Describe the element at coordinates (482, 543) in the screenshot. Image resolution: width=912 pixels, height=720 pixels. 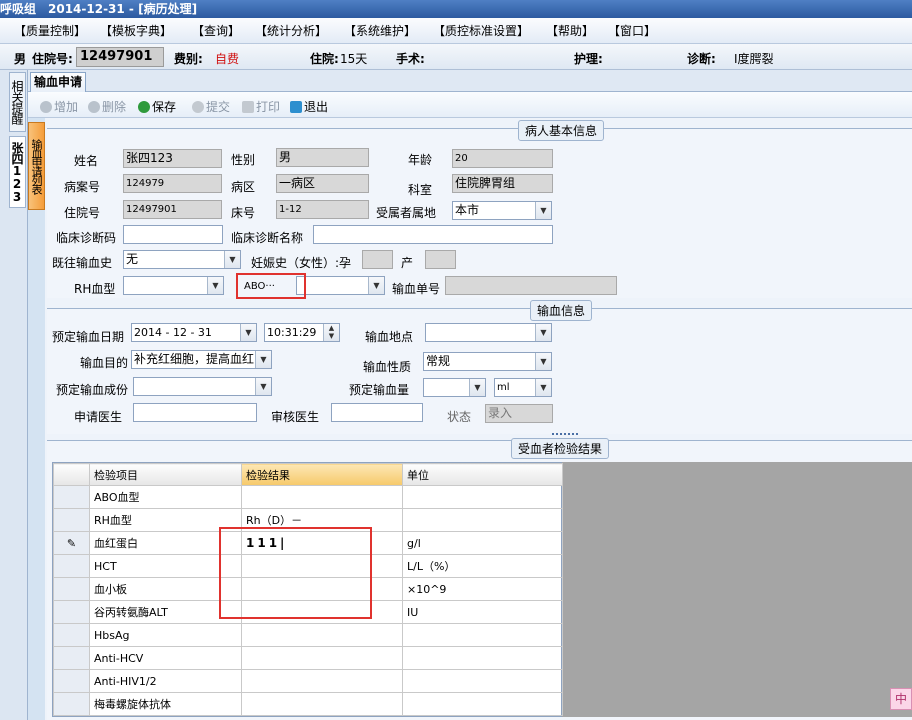
I see `unit-cell: g/l` at that location.